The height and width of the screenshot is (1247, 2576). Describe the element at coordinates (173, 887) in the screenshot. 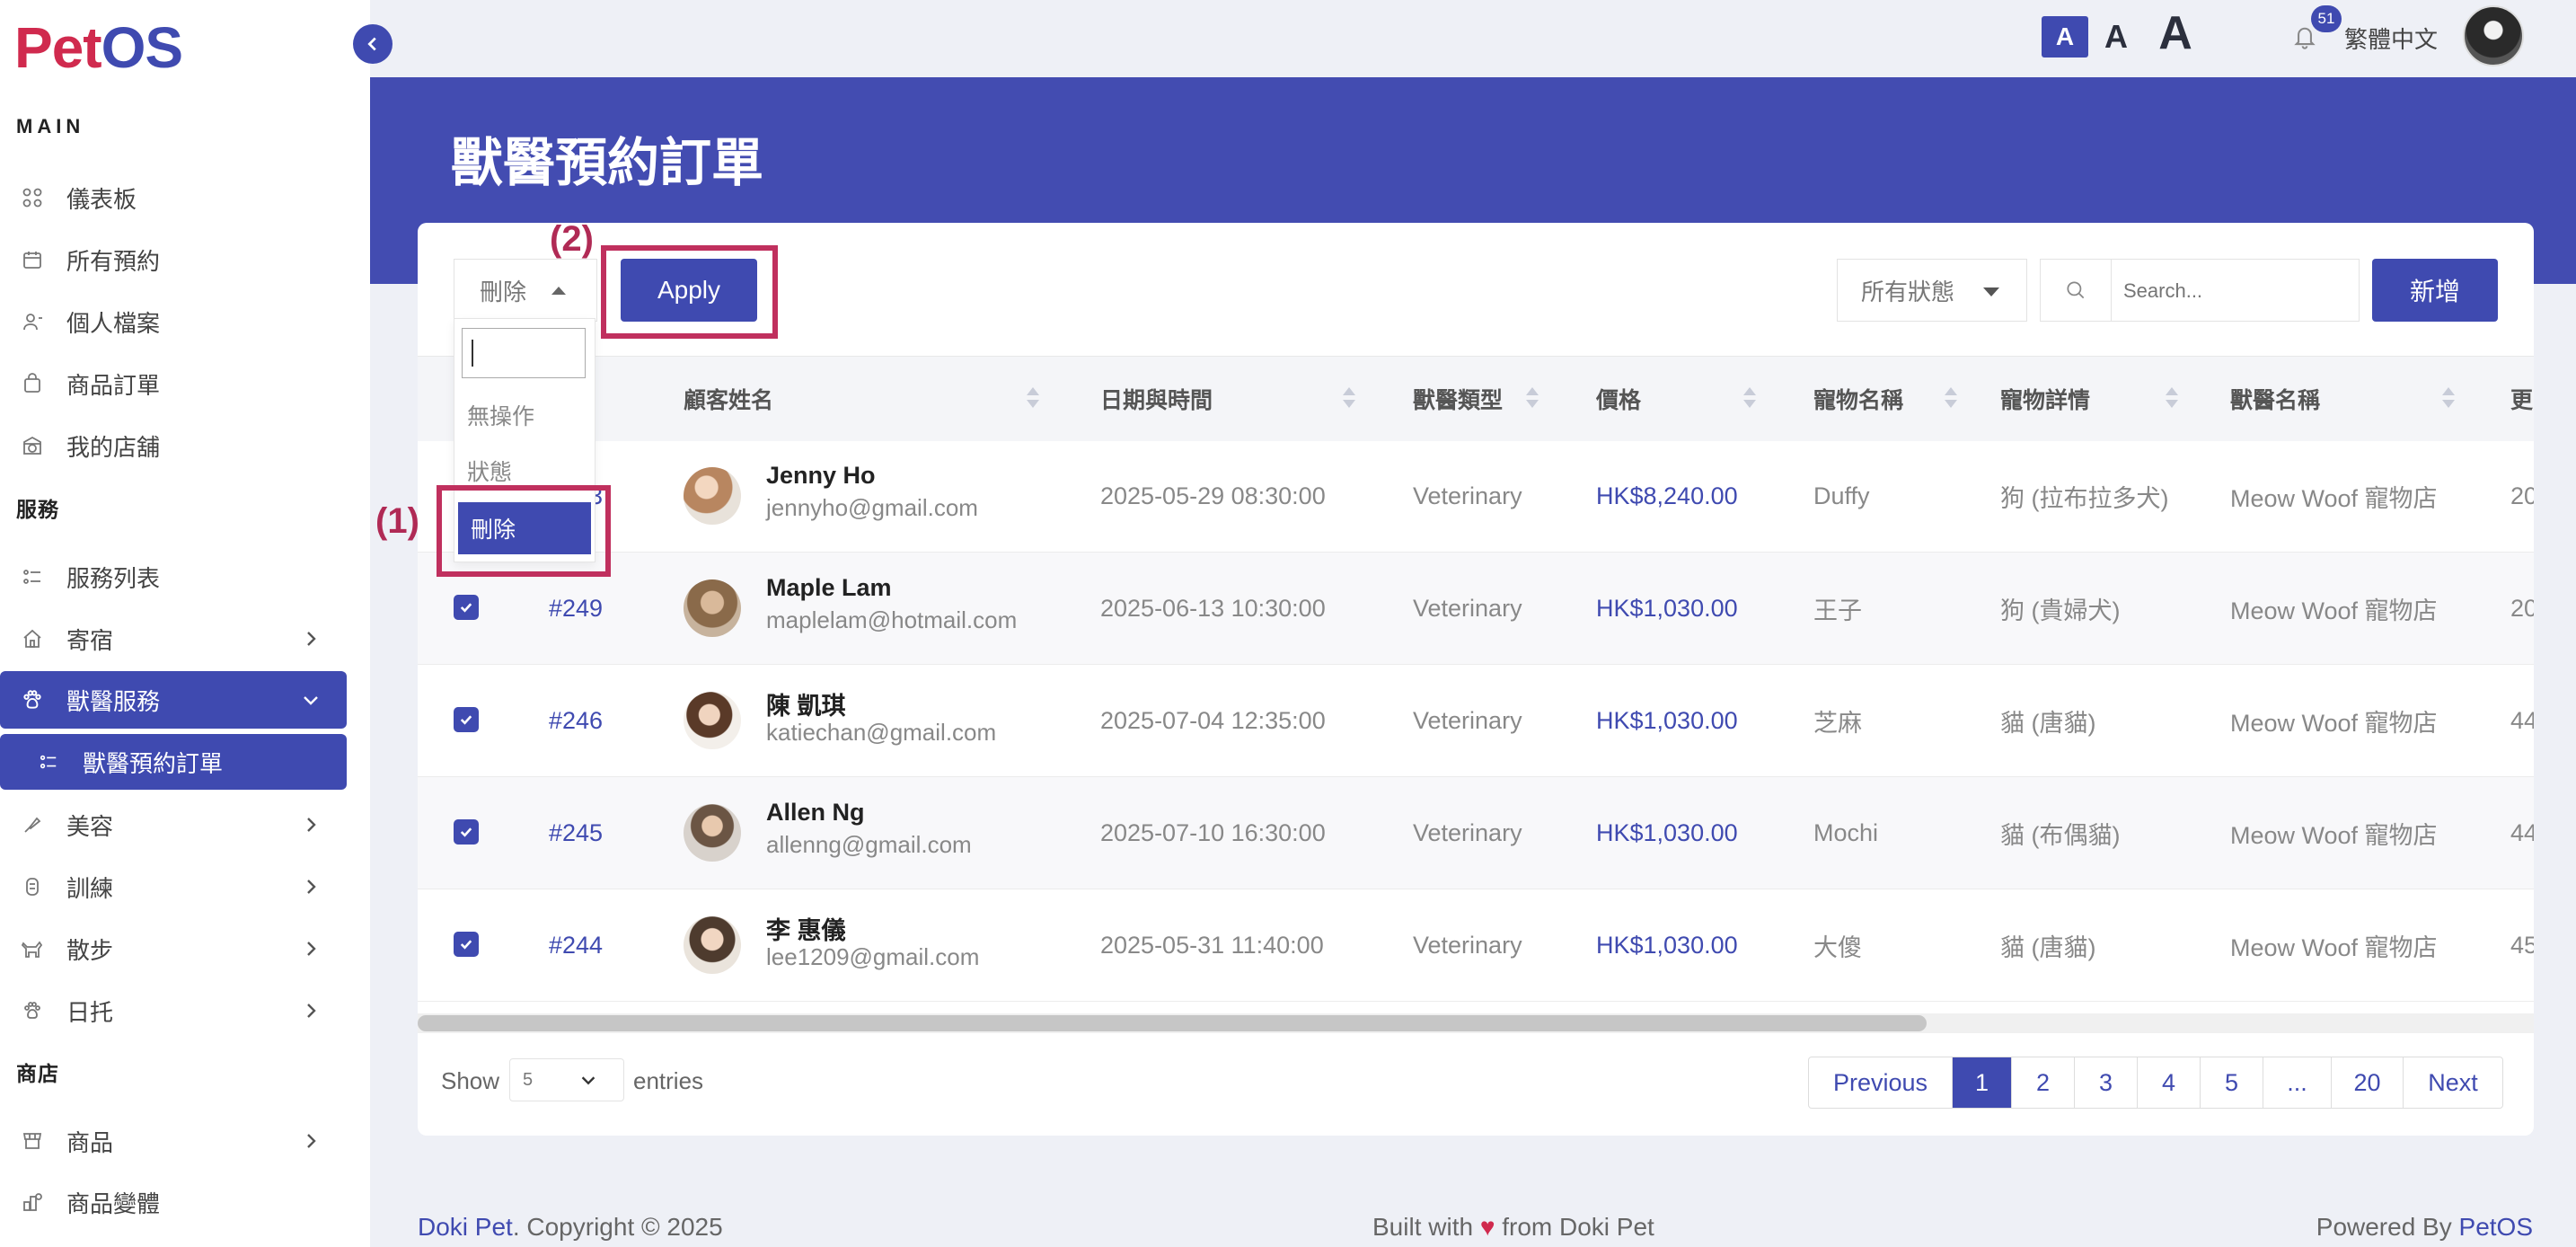

I see `sidebar-item-training: 訓練` at that location.